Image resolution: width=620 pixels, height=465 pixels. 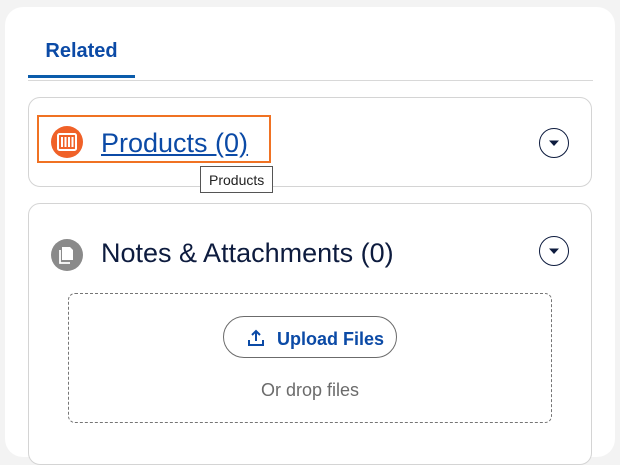 What do you see at coordinates (67, 142) in the screenshot?
I see `products-icon` at bounding box center [67, 142].